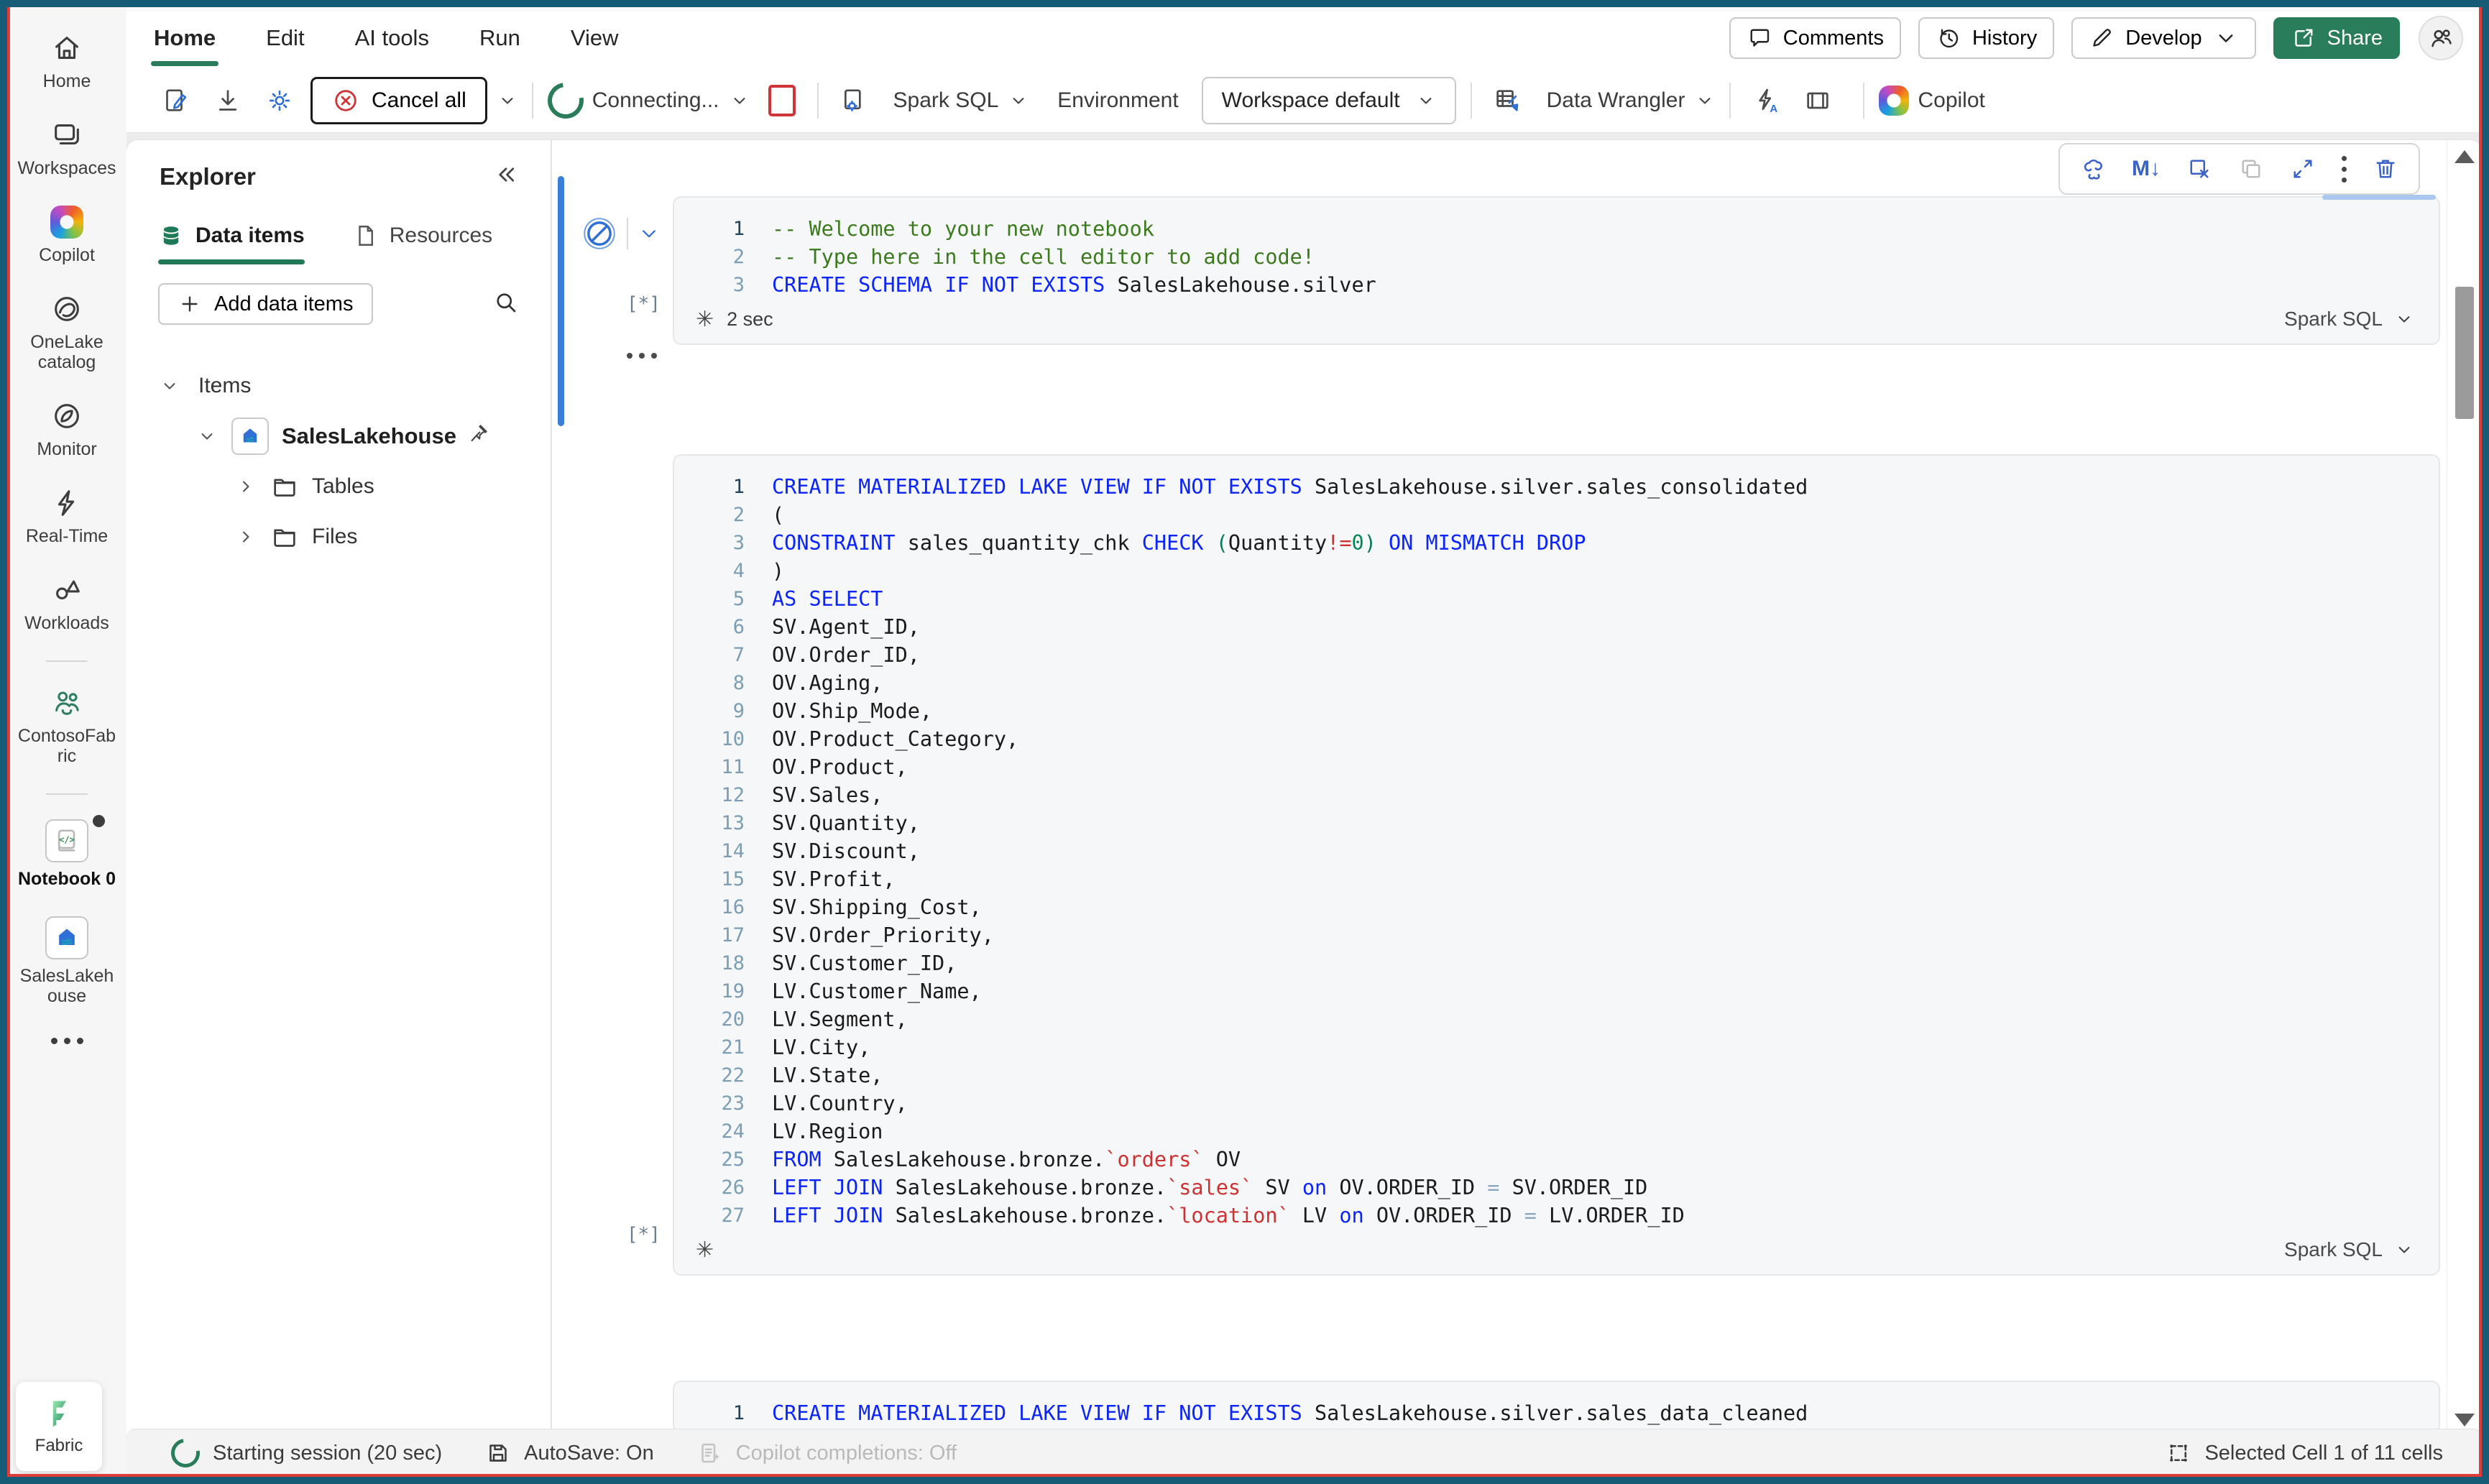  Describe the element at coordinates (392, 38) in the screenshot. I see `menu-tab-ai-tools: AI tools` at that location.